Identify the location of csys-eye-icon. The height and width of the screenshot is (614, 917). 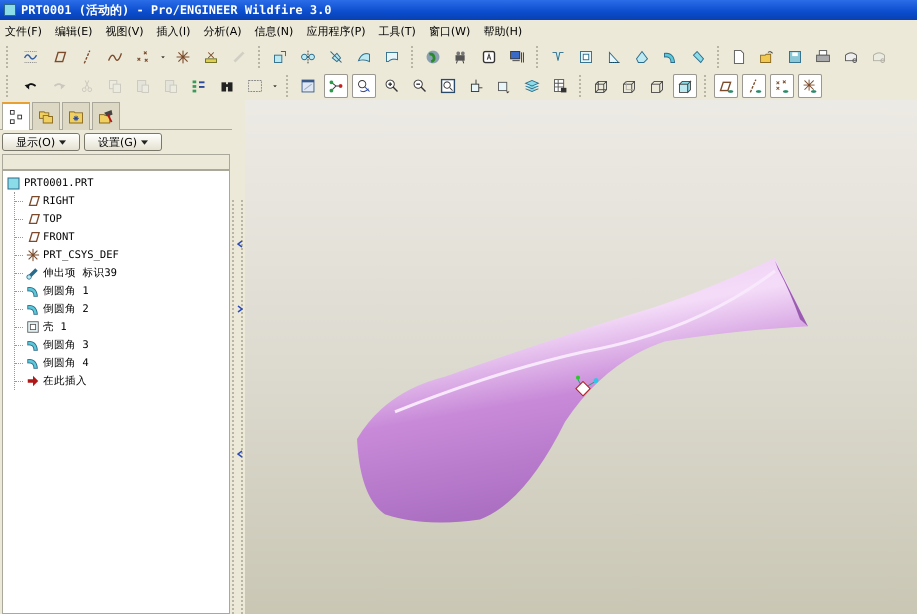
(810, 86).